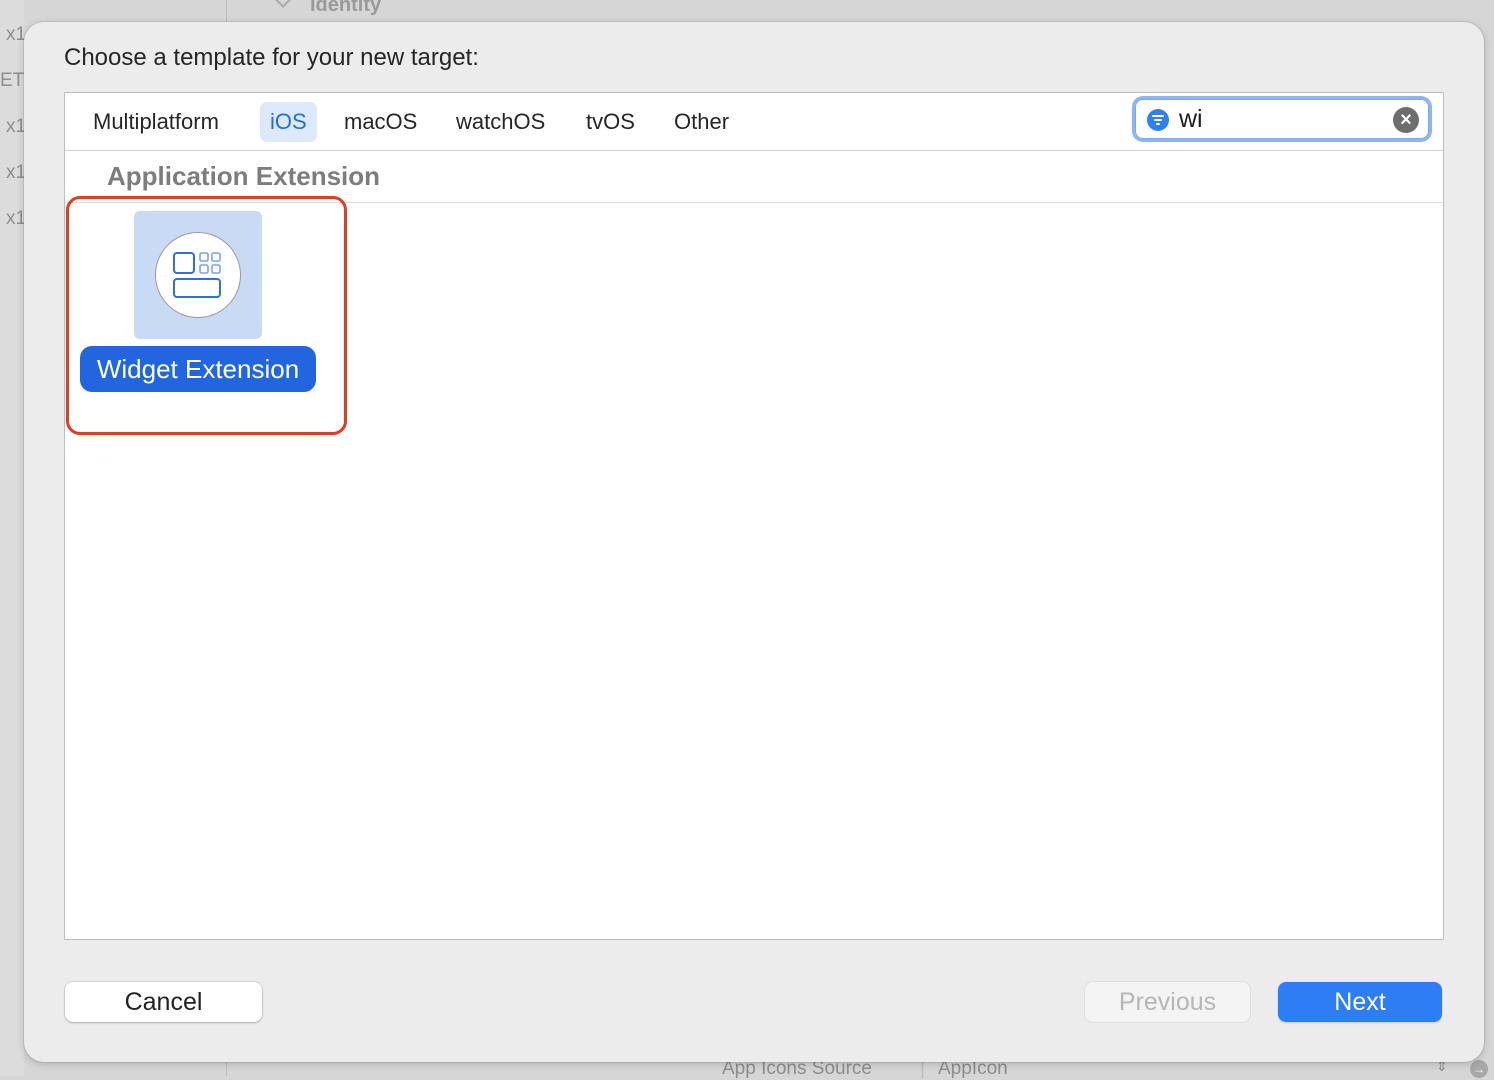 Image resolution: width=1494 pixels, height=1080 pixels. I want to click on arrow-right-icon: →, so click(1479, 1069).